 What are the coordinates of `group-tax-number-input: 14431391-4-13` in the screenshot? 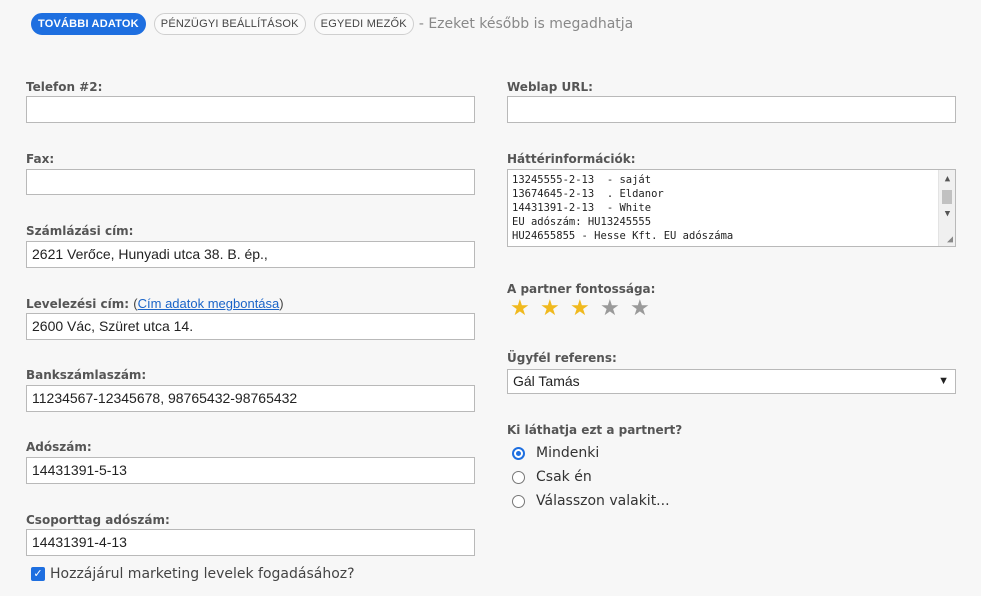 It's located at (250, 542).